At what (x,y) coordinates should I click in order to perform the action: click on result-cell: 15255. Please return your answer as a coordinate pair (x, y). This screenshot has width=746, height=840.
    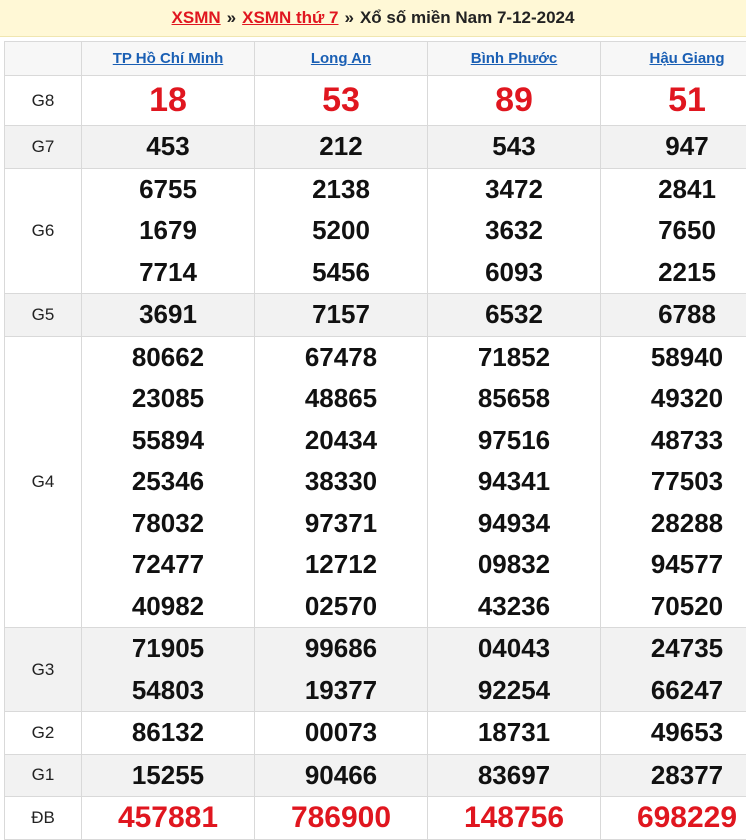
    Looking at the image, I should click on (168, 775).